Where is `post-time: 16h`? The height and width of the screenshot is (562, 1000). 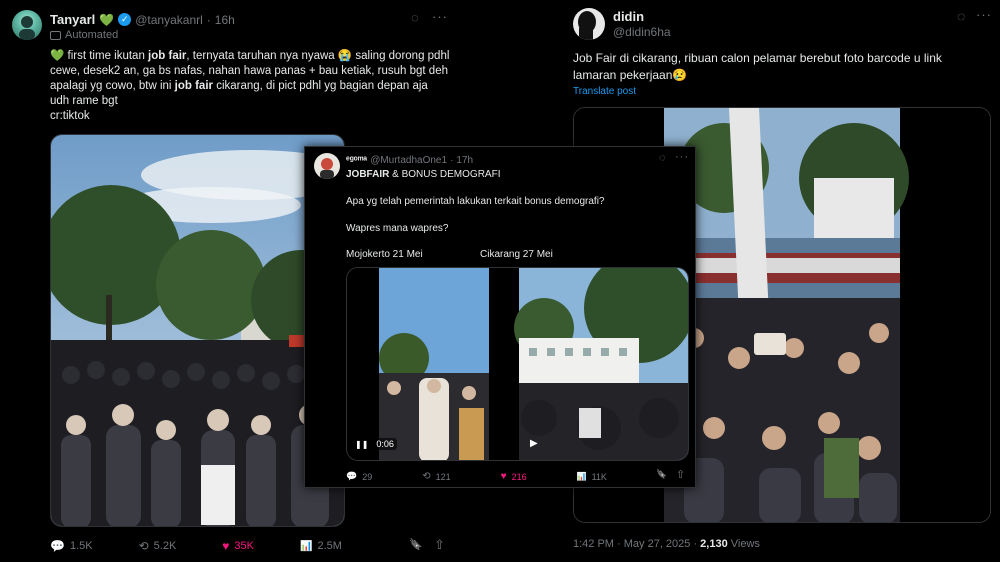 post-time: 16h is located at coordinates (225, 20).